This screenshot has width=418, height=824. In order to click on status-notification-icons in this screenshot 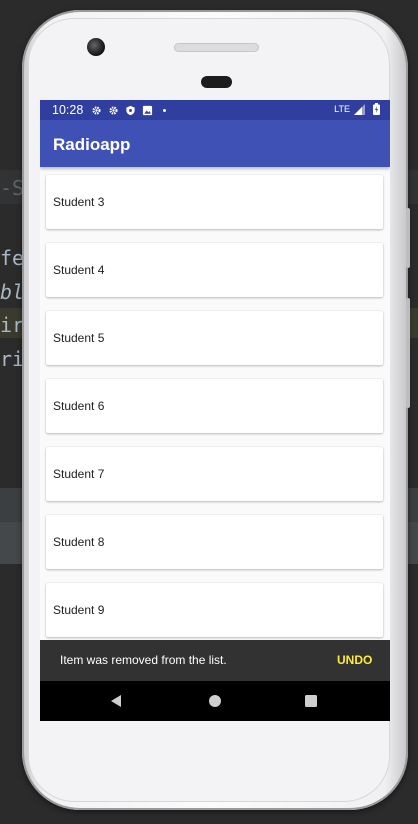, I will do `click(130, 110)`.